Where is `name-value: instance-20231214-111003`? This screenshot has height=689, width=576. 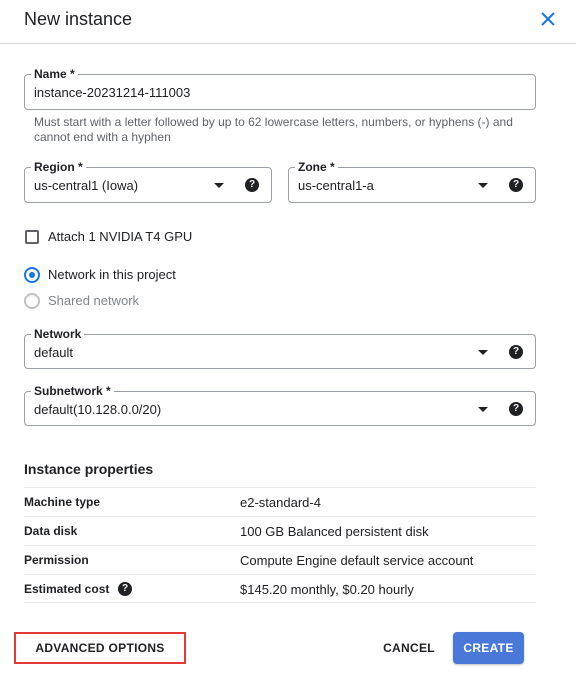
name-value: instance-20231214-111003 is located at coordinates (112, 92).